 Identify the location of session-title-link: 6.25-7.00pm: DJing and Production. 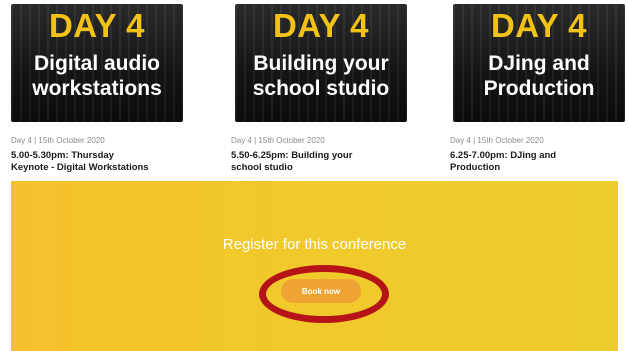
(539, 162).